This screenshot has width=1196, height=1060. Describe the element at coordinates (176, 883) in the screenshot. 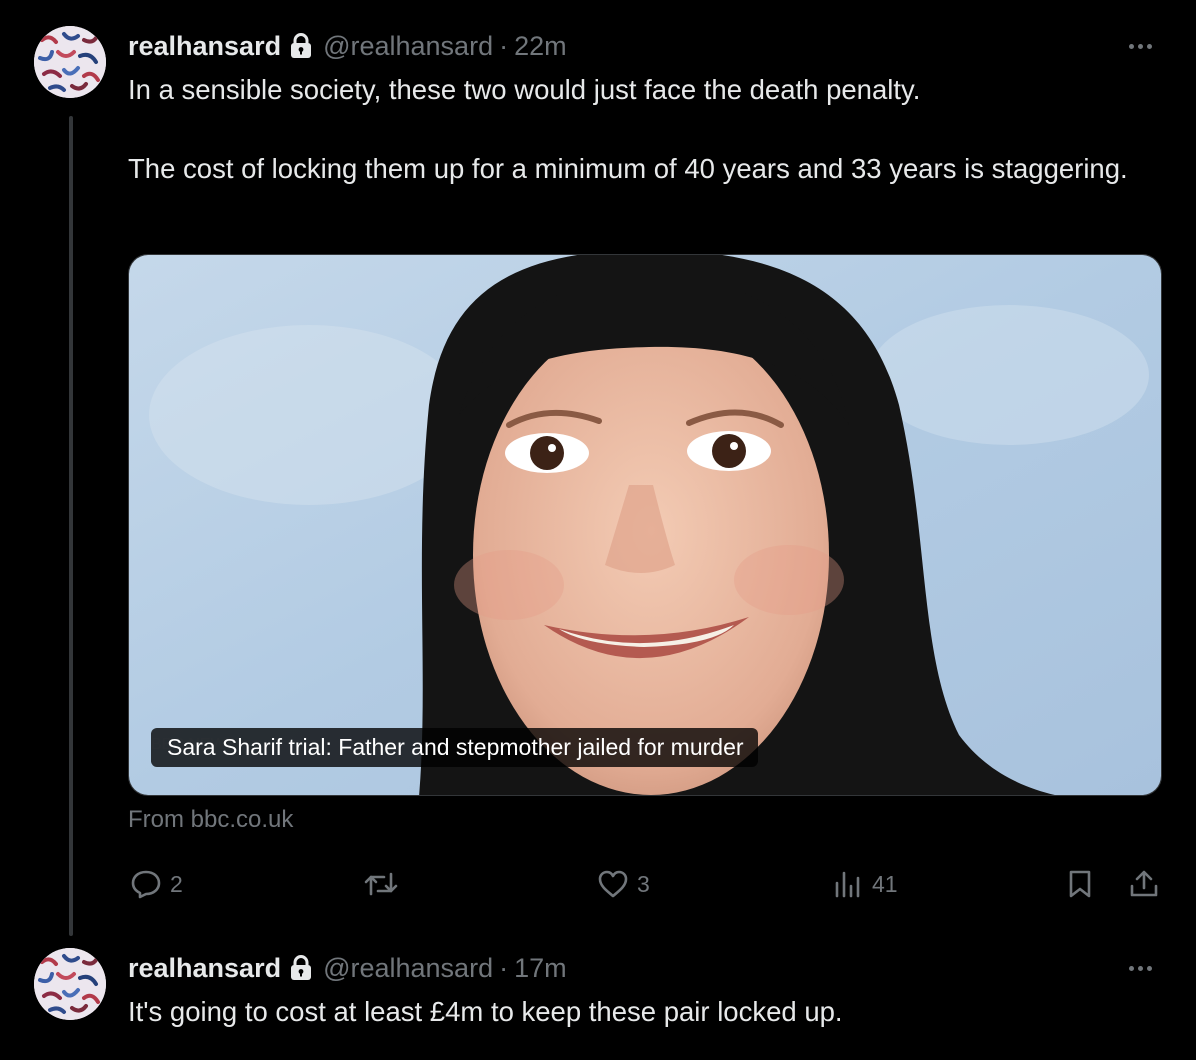

I see `reply-count: 2` at that location.